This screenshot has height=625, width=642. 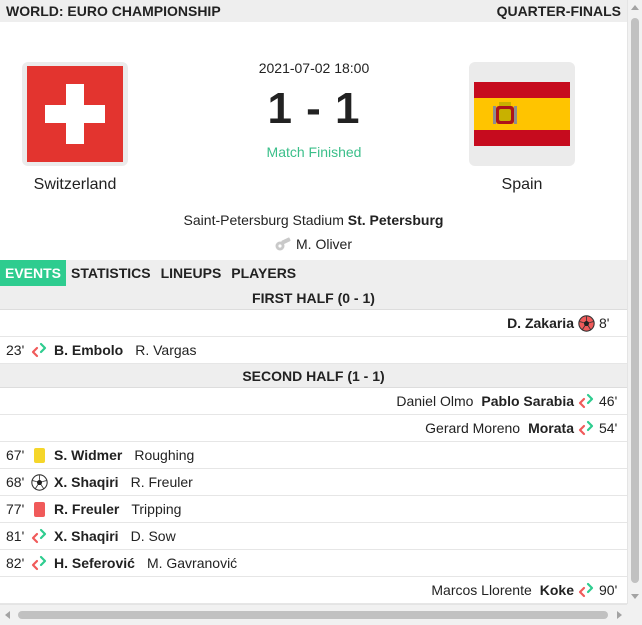 I want to click on competition-header: WORLD: EURO CHAMPIONSHIP QUARTER-FINALS, so click(x=313, y=11).